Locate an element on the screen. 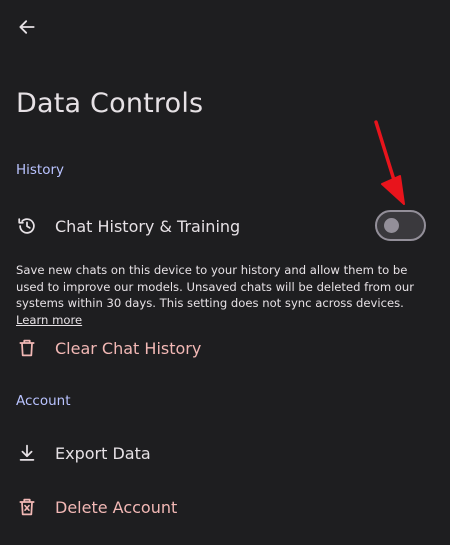 The height and width of the screenshot is (545, 450). page-title: Data Controls is located at coordinates (110, 103).